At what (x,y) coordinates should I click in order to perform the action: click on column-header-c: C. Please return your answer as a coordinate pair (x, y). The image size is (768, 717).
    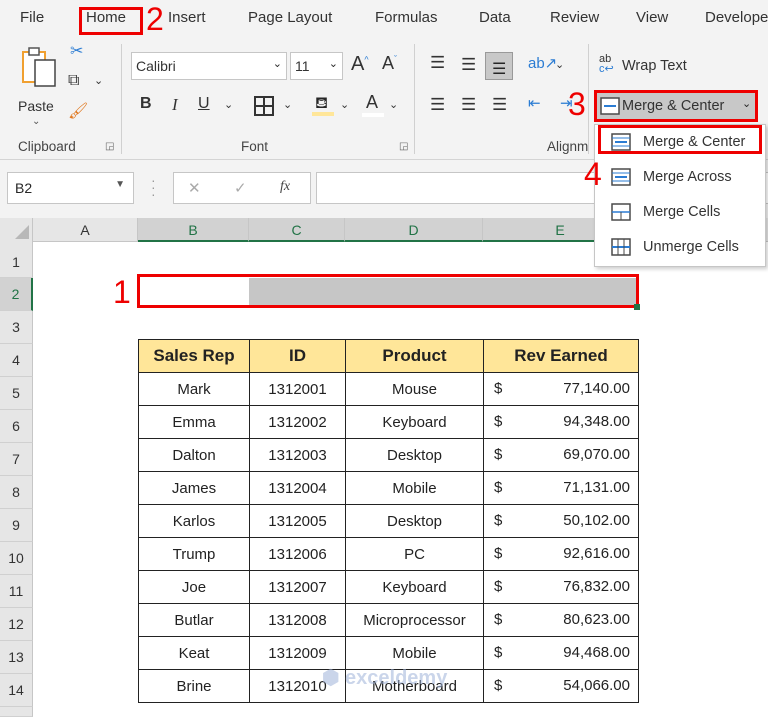
    Looking at the image, I should click on (297, 230).